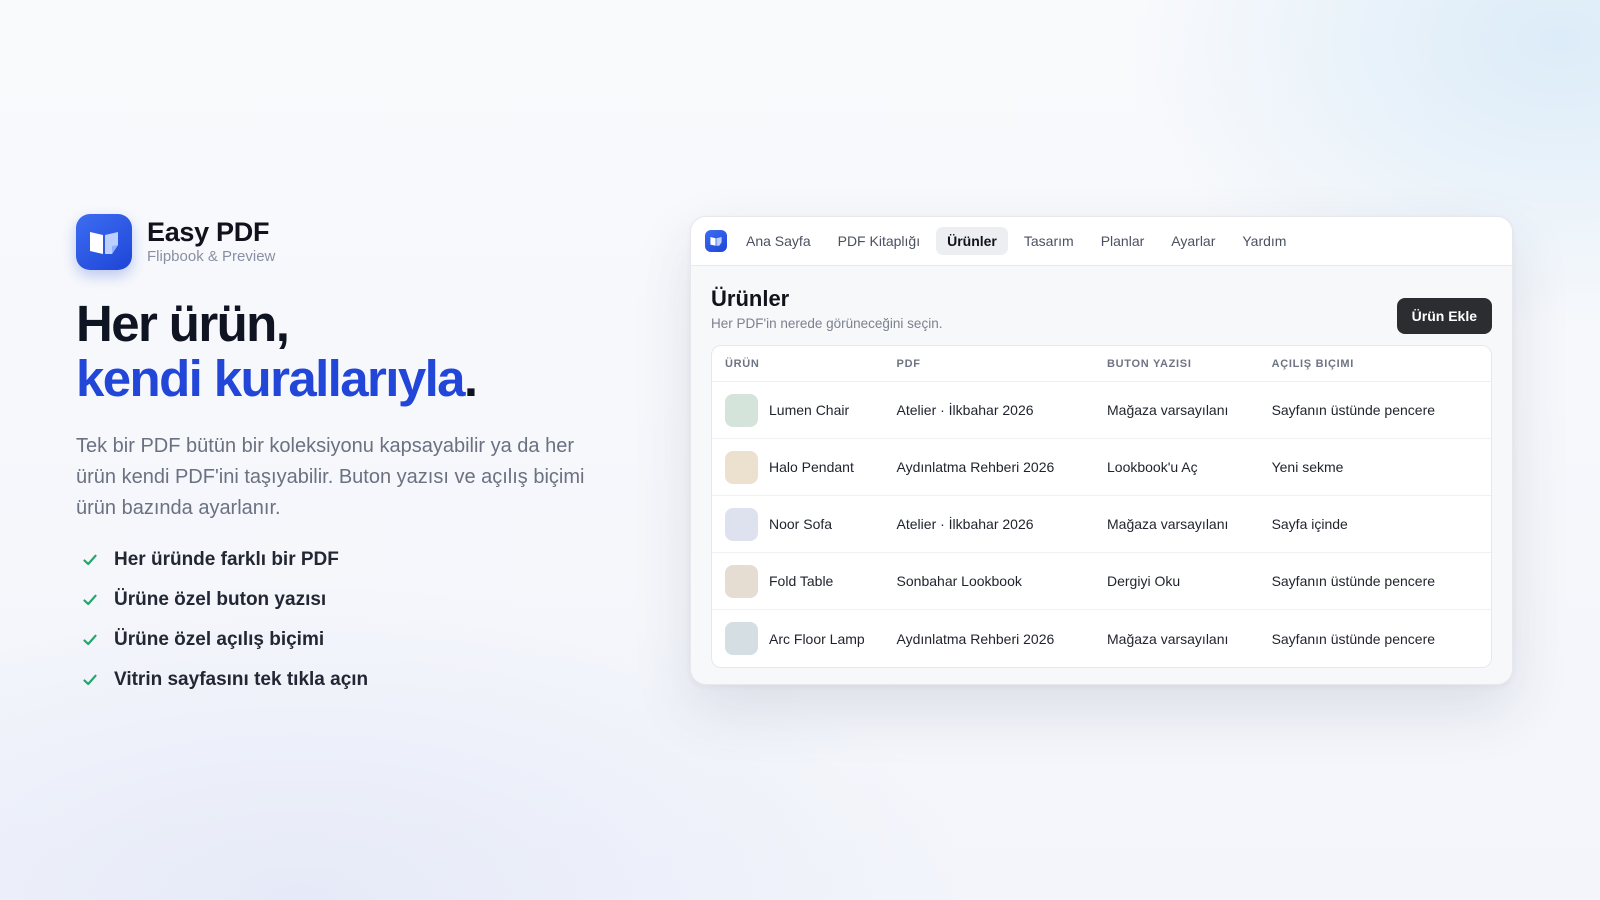 This screenshot has height=900, width=1600. What do you see at coordinates (879, 241) in the screenshot?
I see `tab-pdf-kitapligi: PDF Kitaplığı` at bounding box center [879, 241].